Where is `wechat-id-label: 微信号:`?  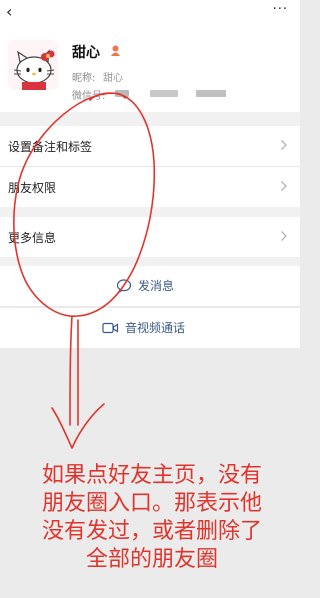 wechat-id-label: 微信号: is located at coordinates (89, 96).